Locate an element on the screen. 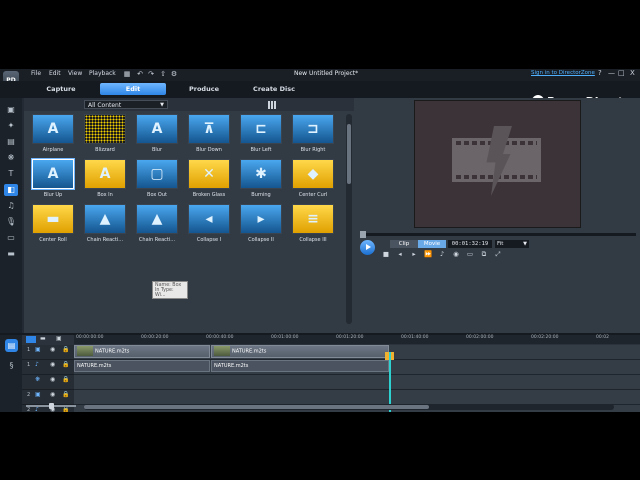 This screenshot has width=640, height=480. help-button: ? is located at coordinates (600, 73).